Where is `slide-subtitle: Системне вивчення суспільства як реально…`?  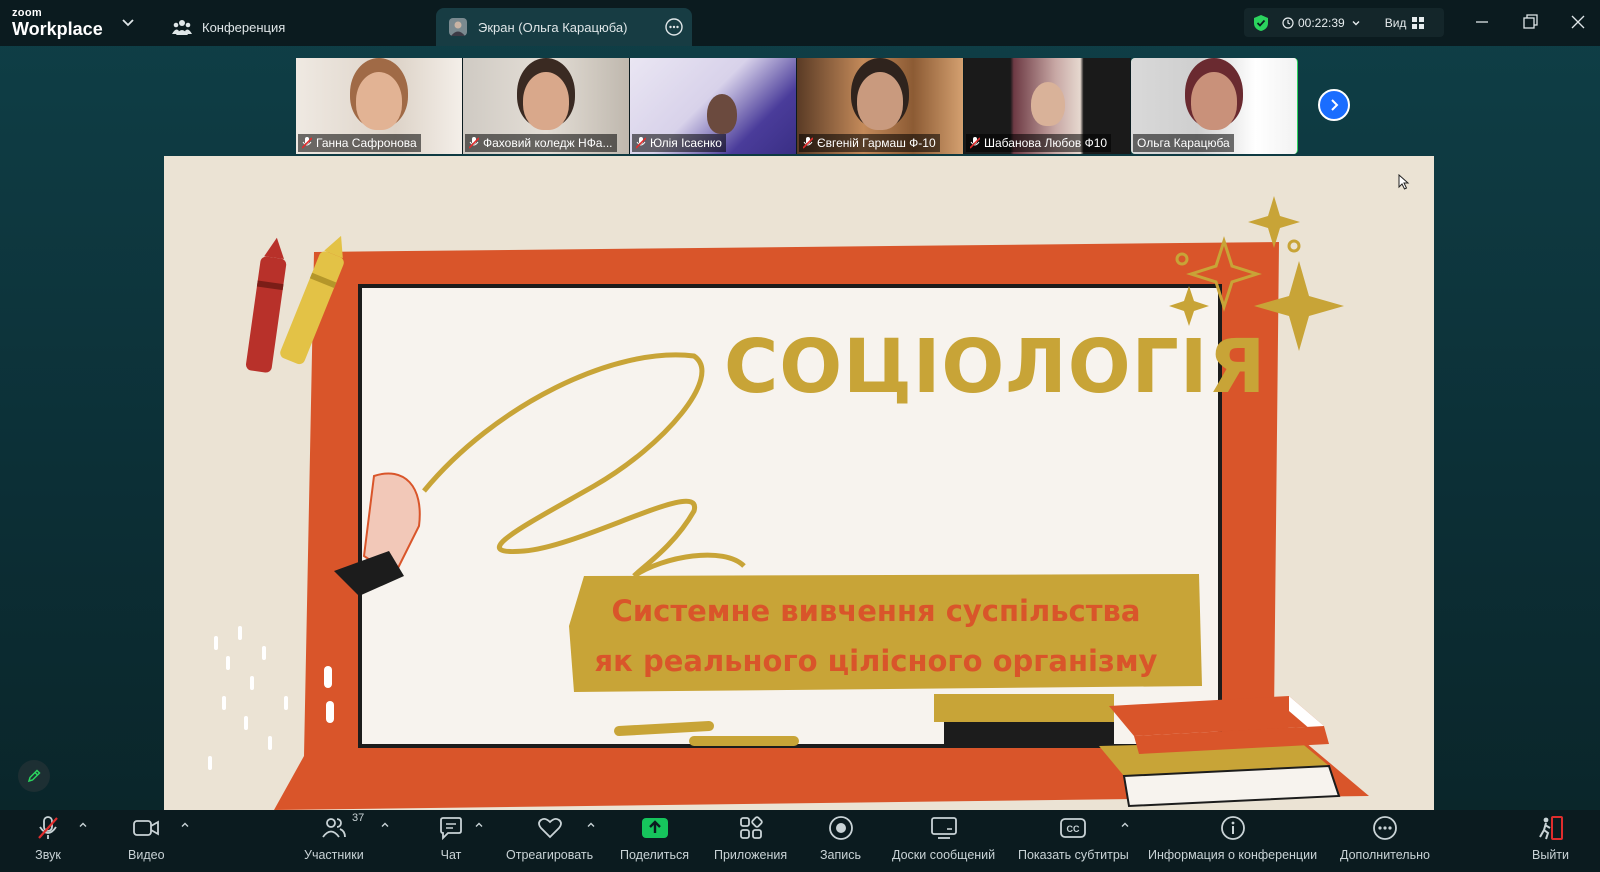
slide-subtitle: Системне вивчення суспільства як реально… is located at coordinates (876, 636).